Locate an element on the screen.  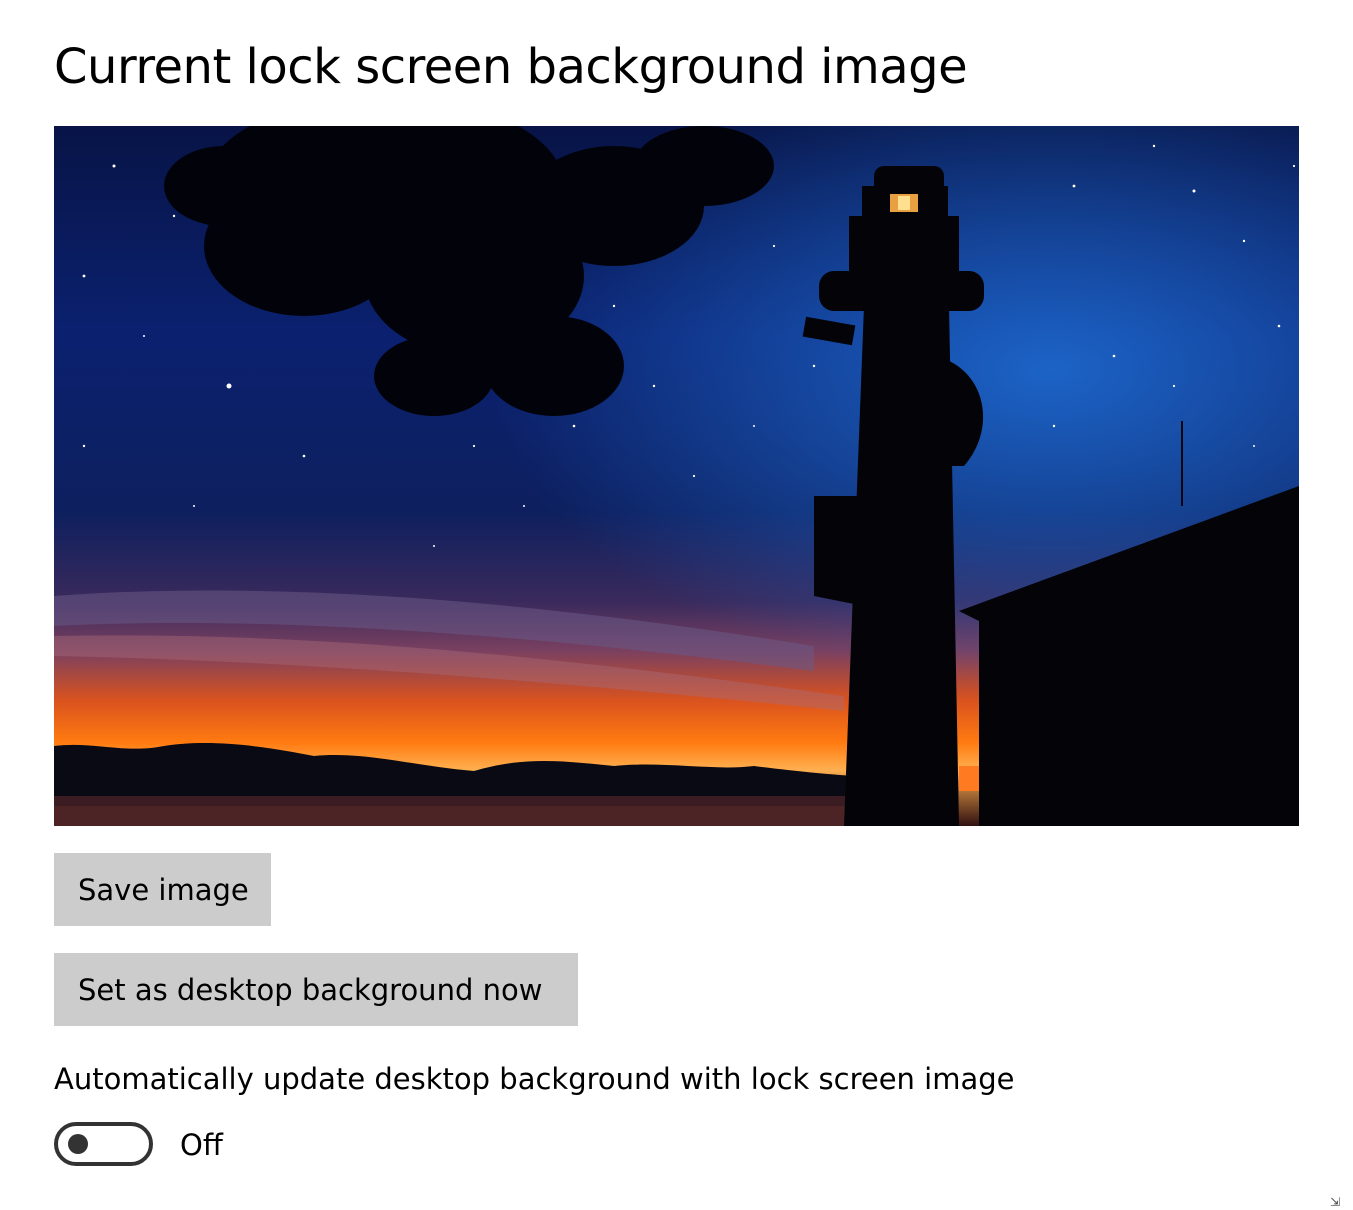
page-title: Current lock screen background image is located at coordinates (511, 67).